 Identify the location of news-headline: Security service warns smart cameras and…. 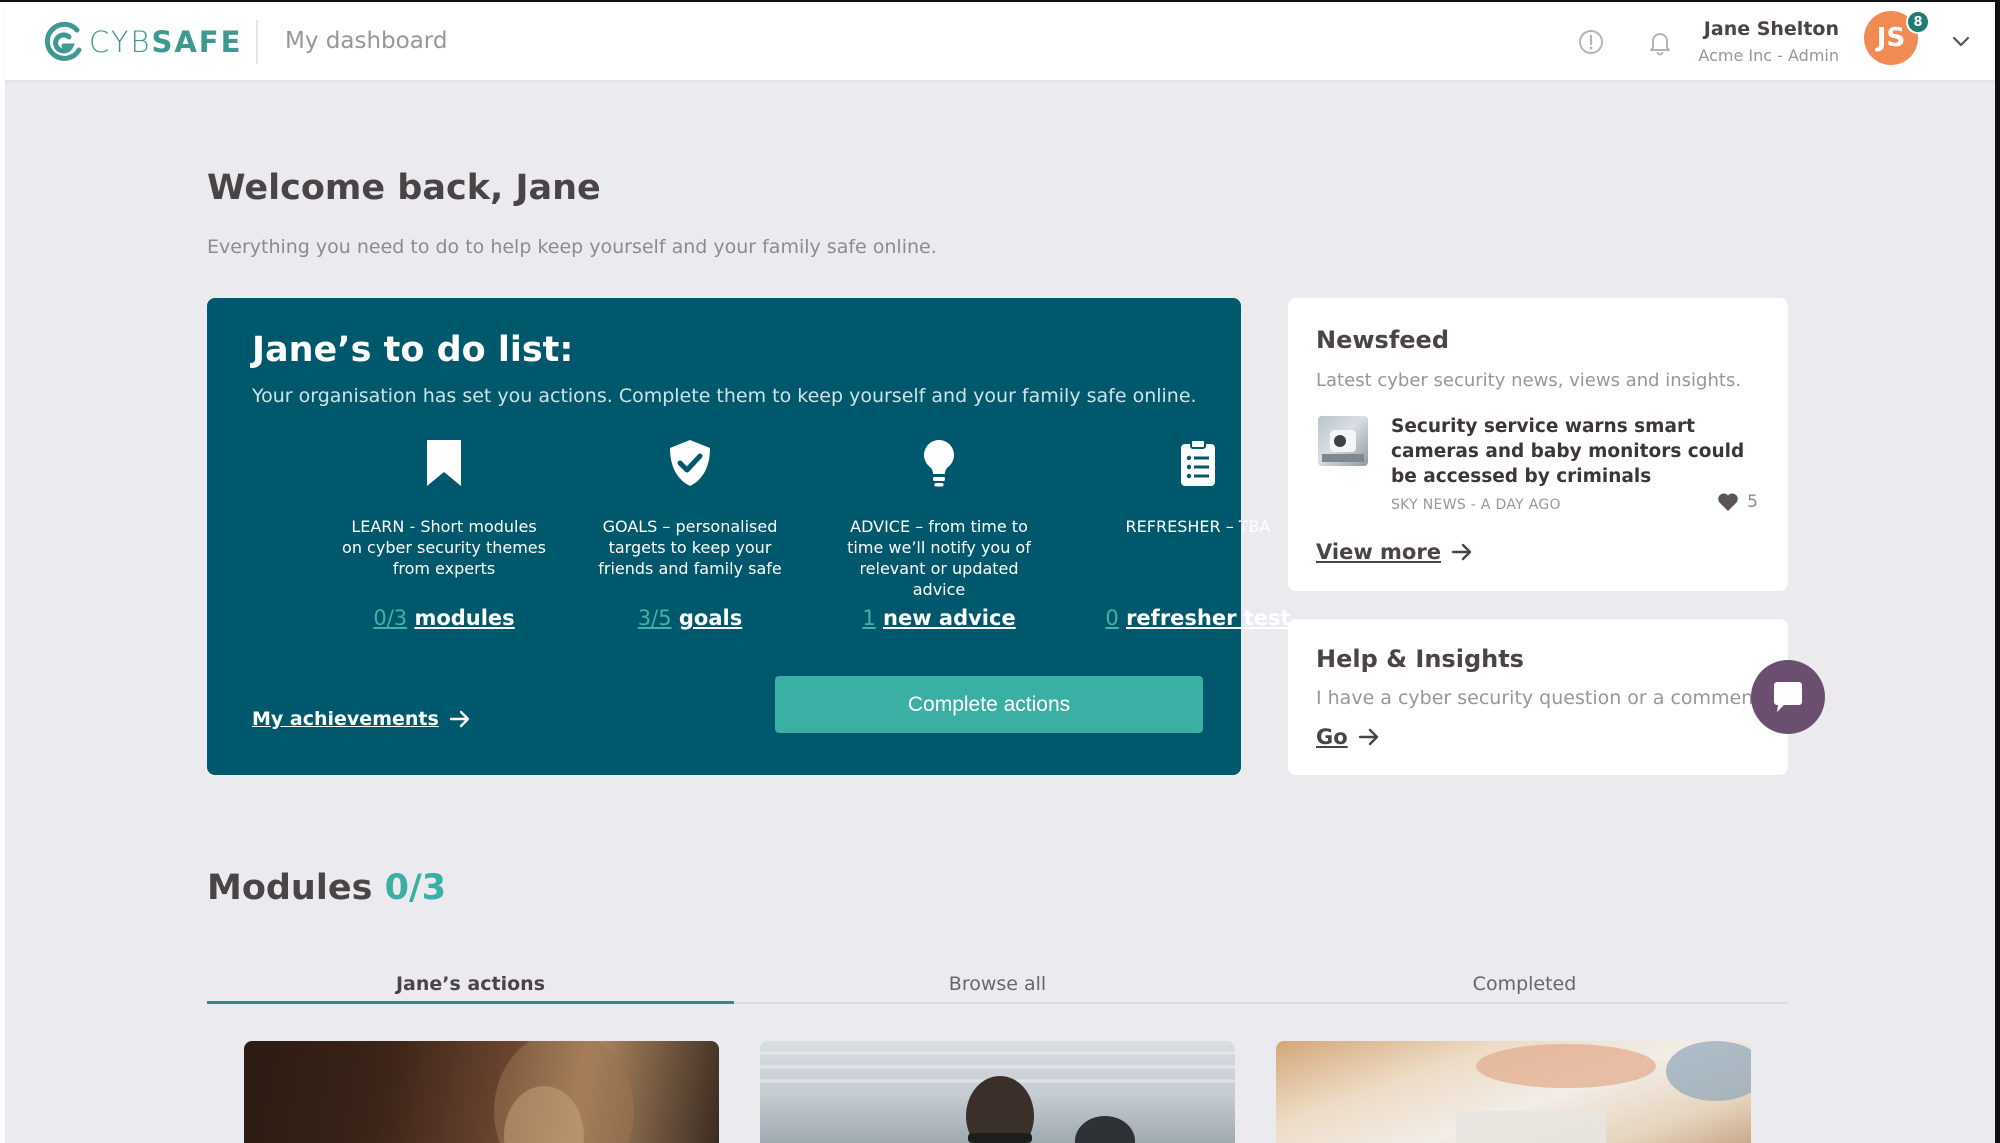
(1576, 451).